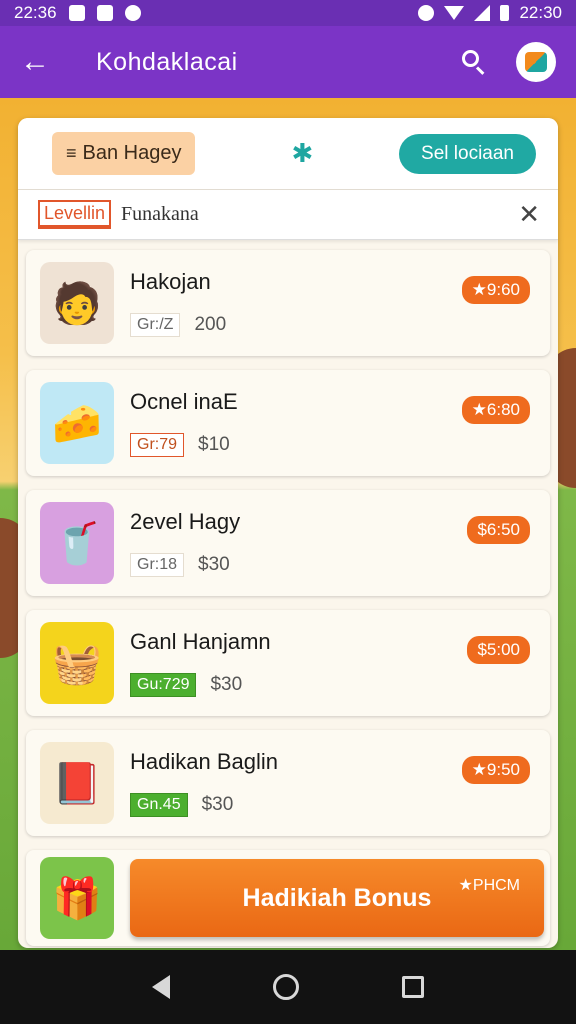 The height and width of the screenshot is (1024, 576). Describe the element at coordinates (200, 641) in the screenshot. I see `item-name: Ganl Hanjamn` at that location.